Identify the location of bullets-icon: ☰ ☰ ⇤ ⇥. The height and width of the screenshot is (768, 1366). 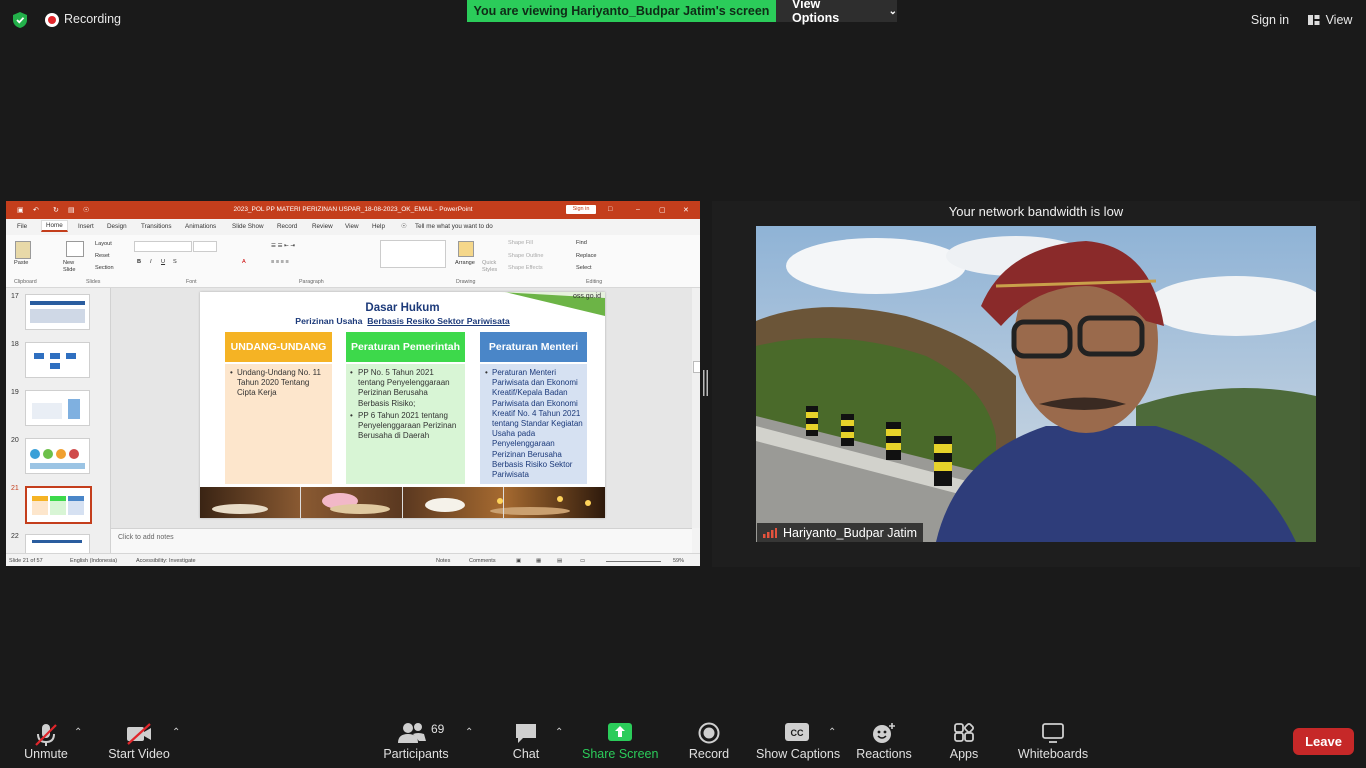
(283, 246).